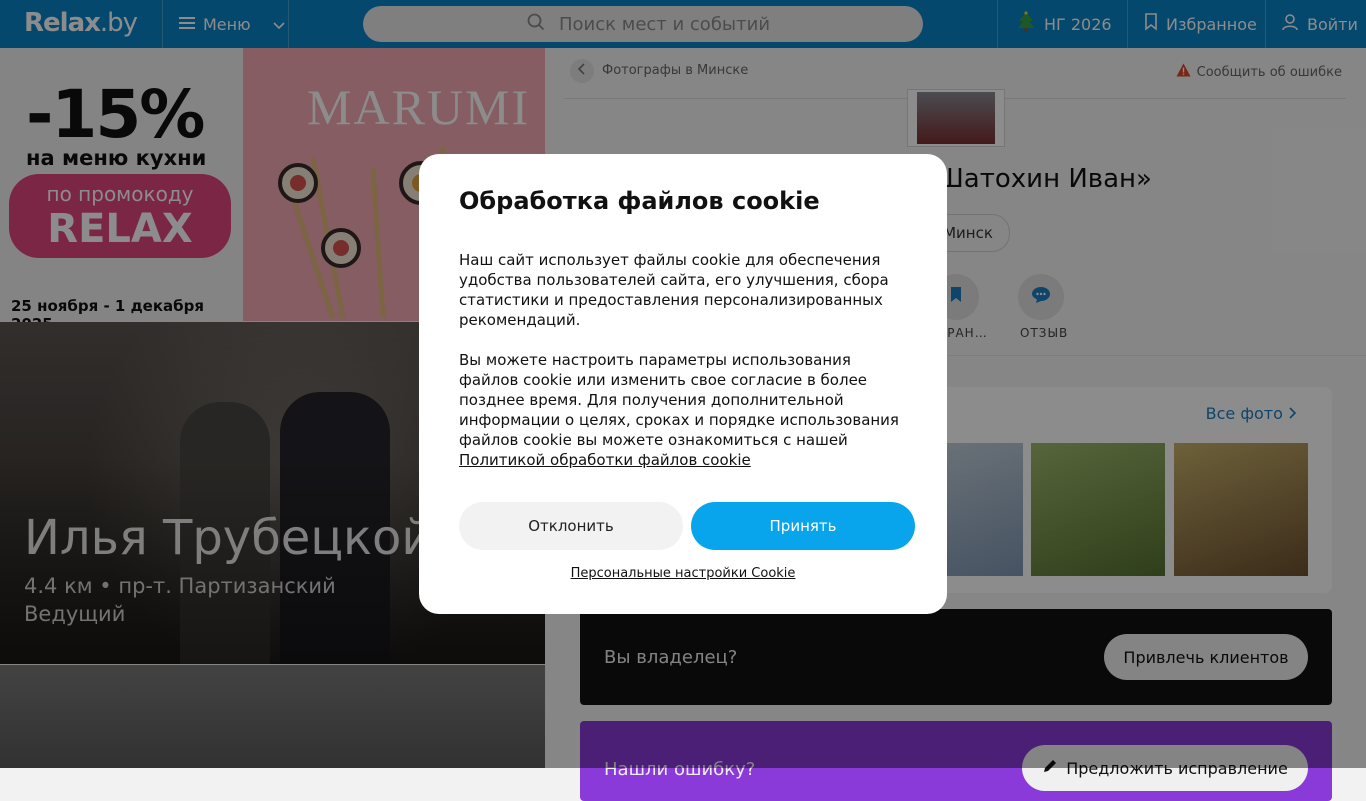 The height and width of the screenshot is (801, 1366). What do you see at coordinates (684, 460) in the screenshot?
I see `cookie-policy-link: Политикой обработки файлов cookie` at bounding box center [684, 460].